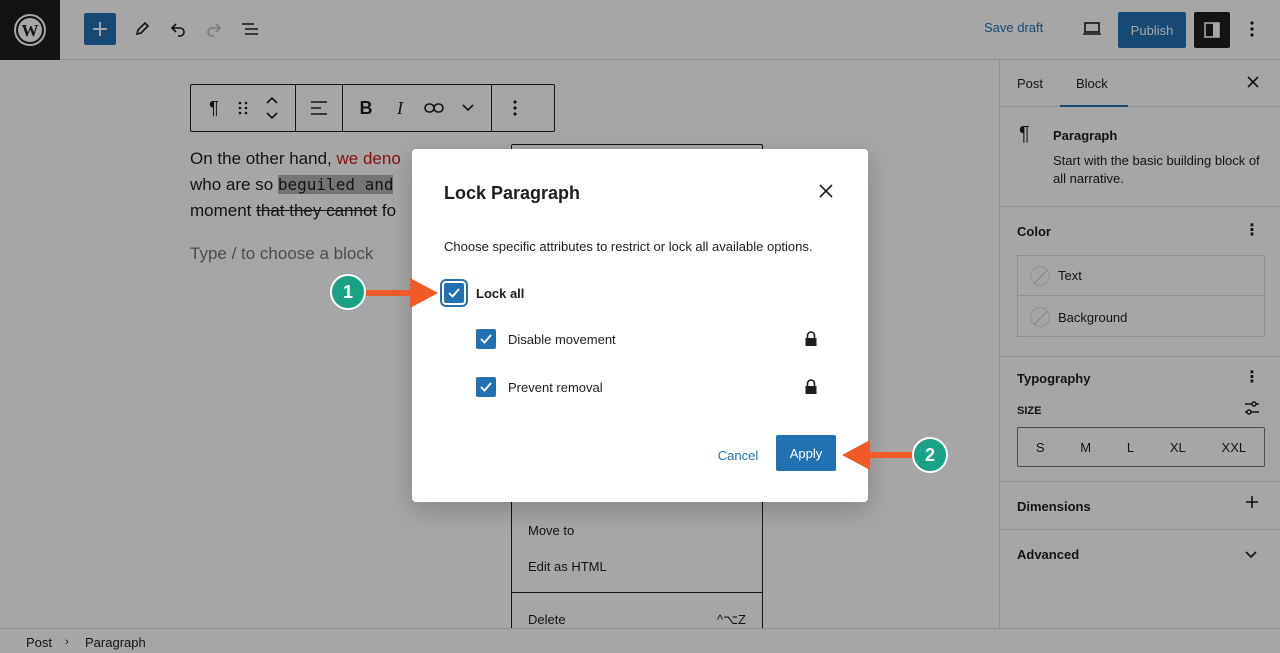  I want to click on lock-all-checkbox, so click(454, 293).